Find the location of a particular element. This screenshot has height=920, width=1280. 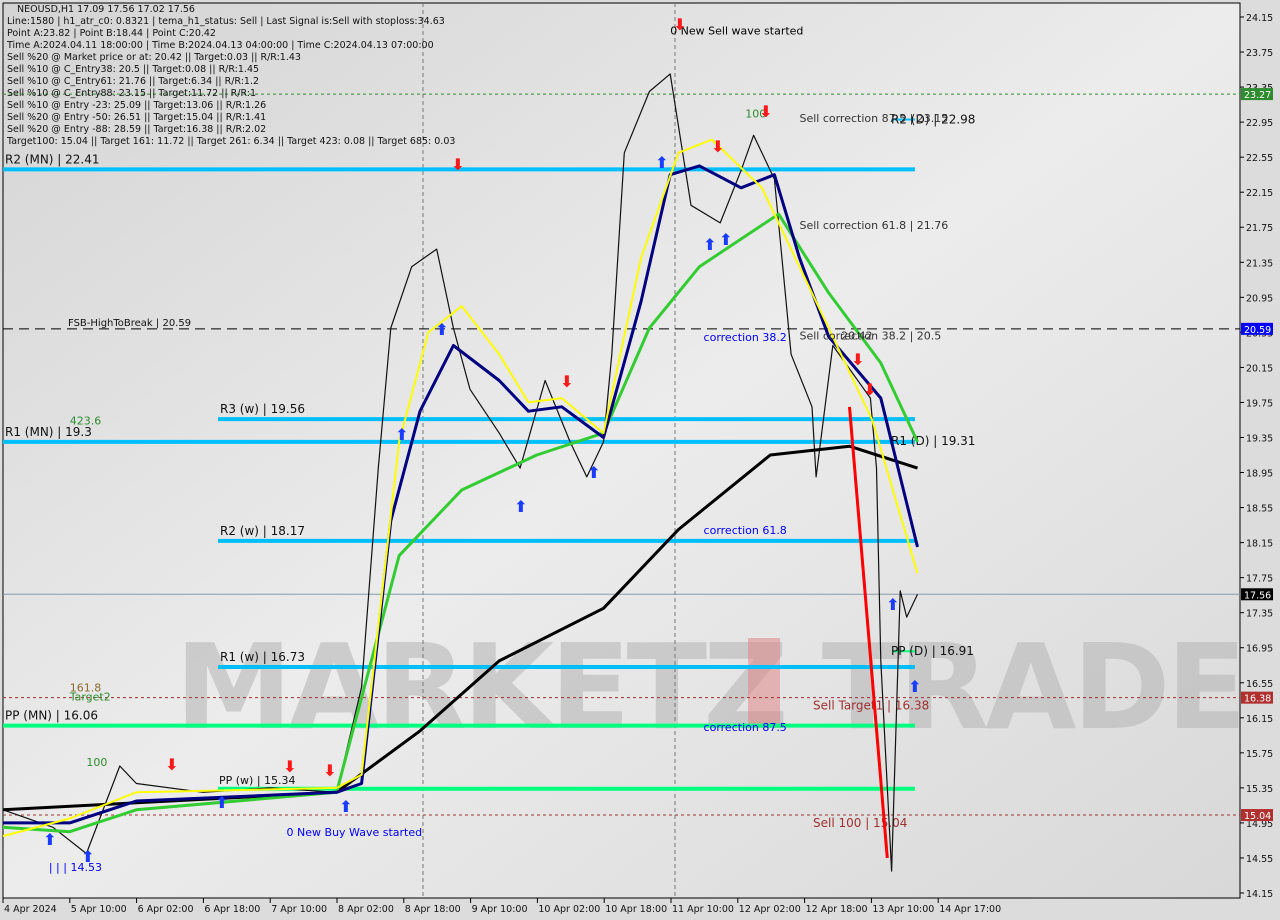

y-tick-label: 21.35 is located at coordinates (1259, 263).